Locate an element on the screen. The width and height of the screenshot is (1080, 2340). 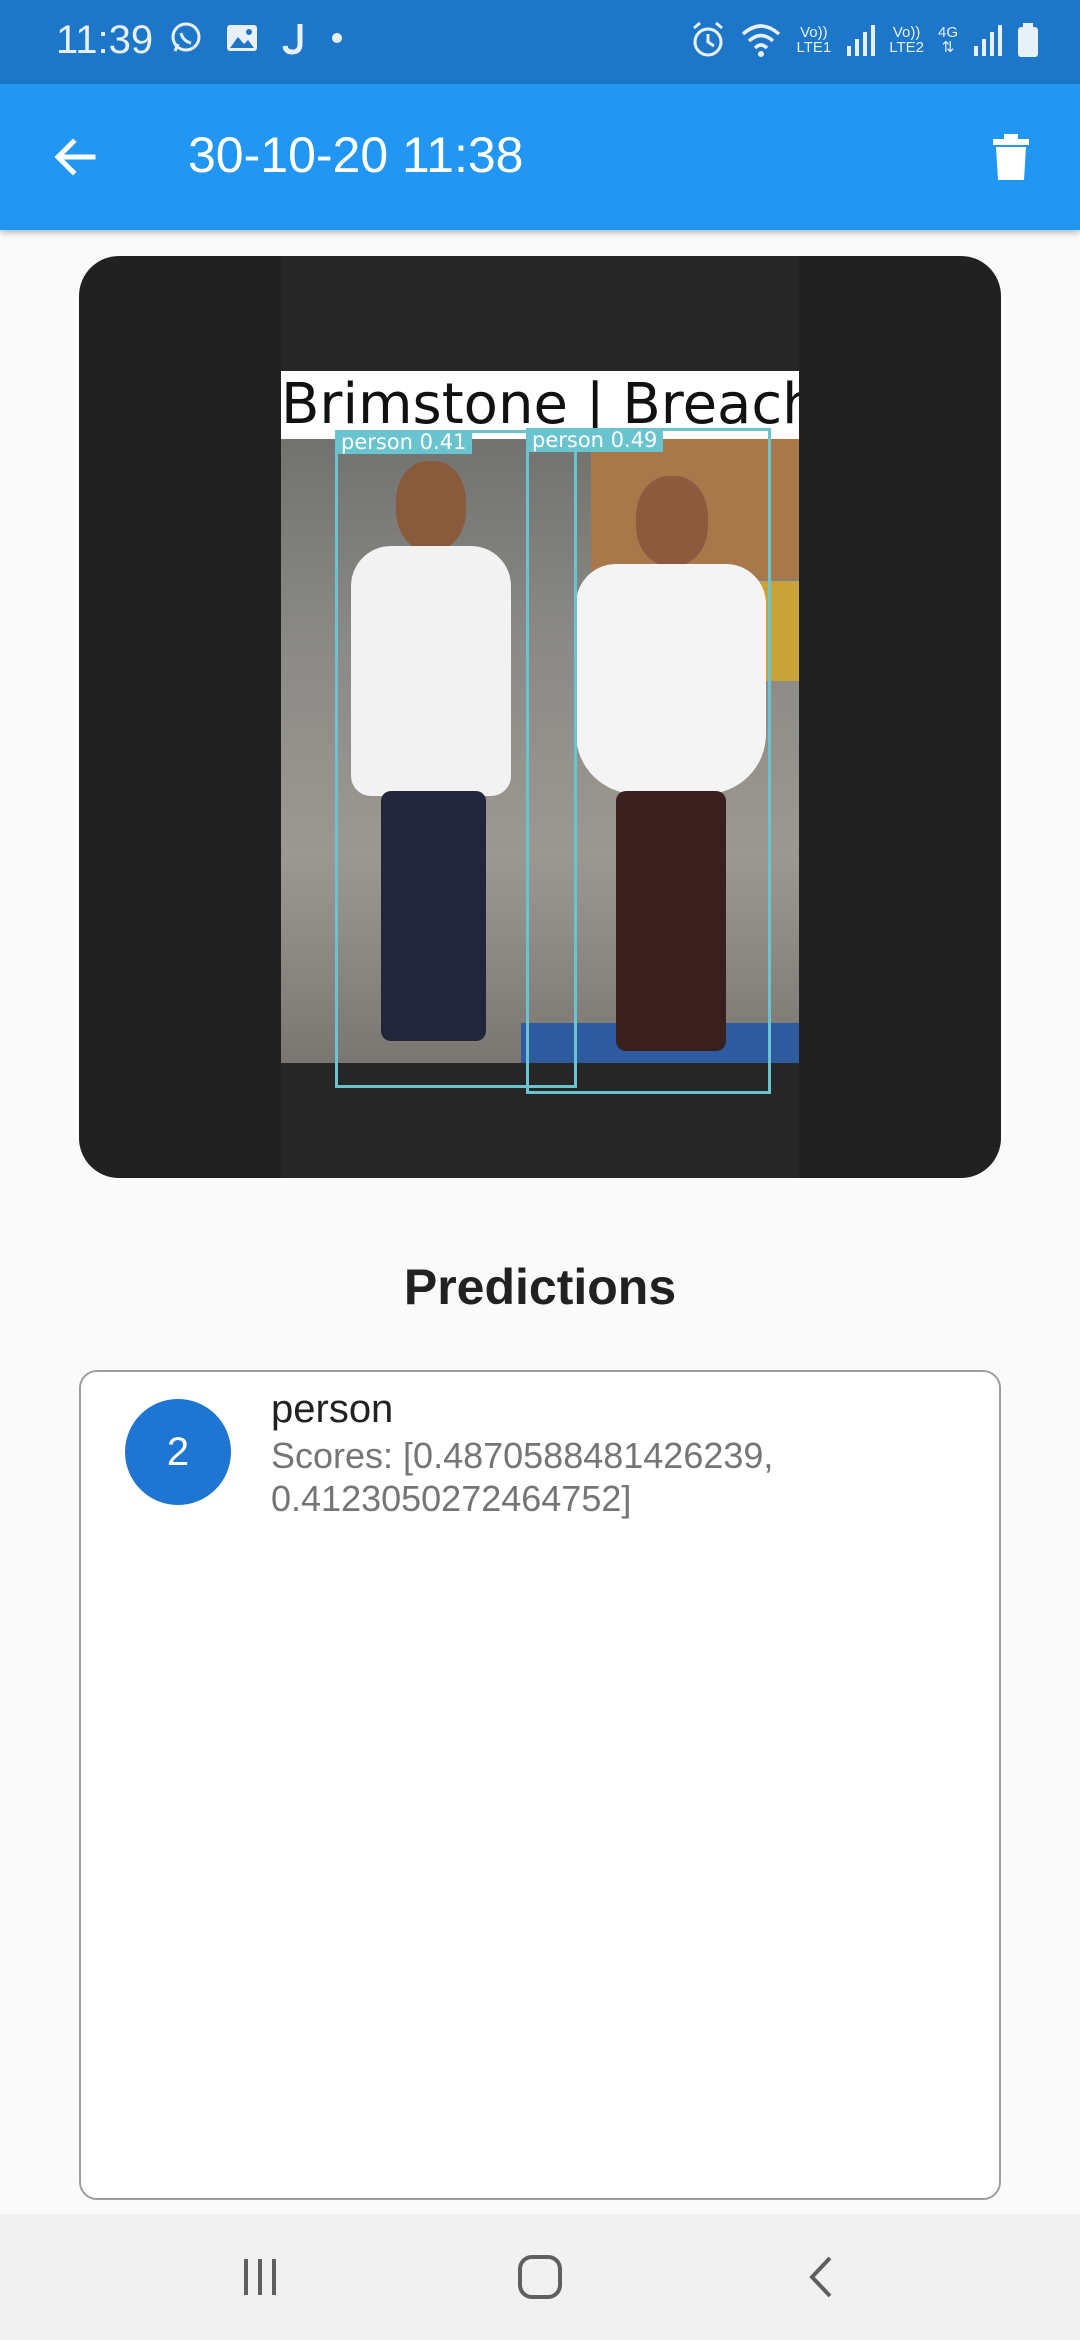
status-left-icons is located at coordinates (256, 38).